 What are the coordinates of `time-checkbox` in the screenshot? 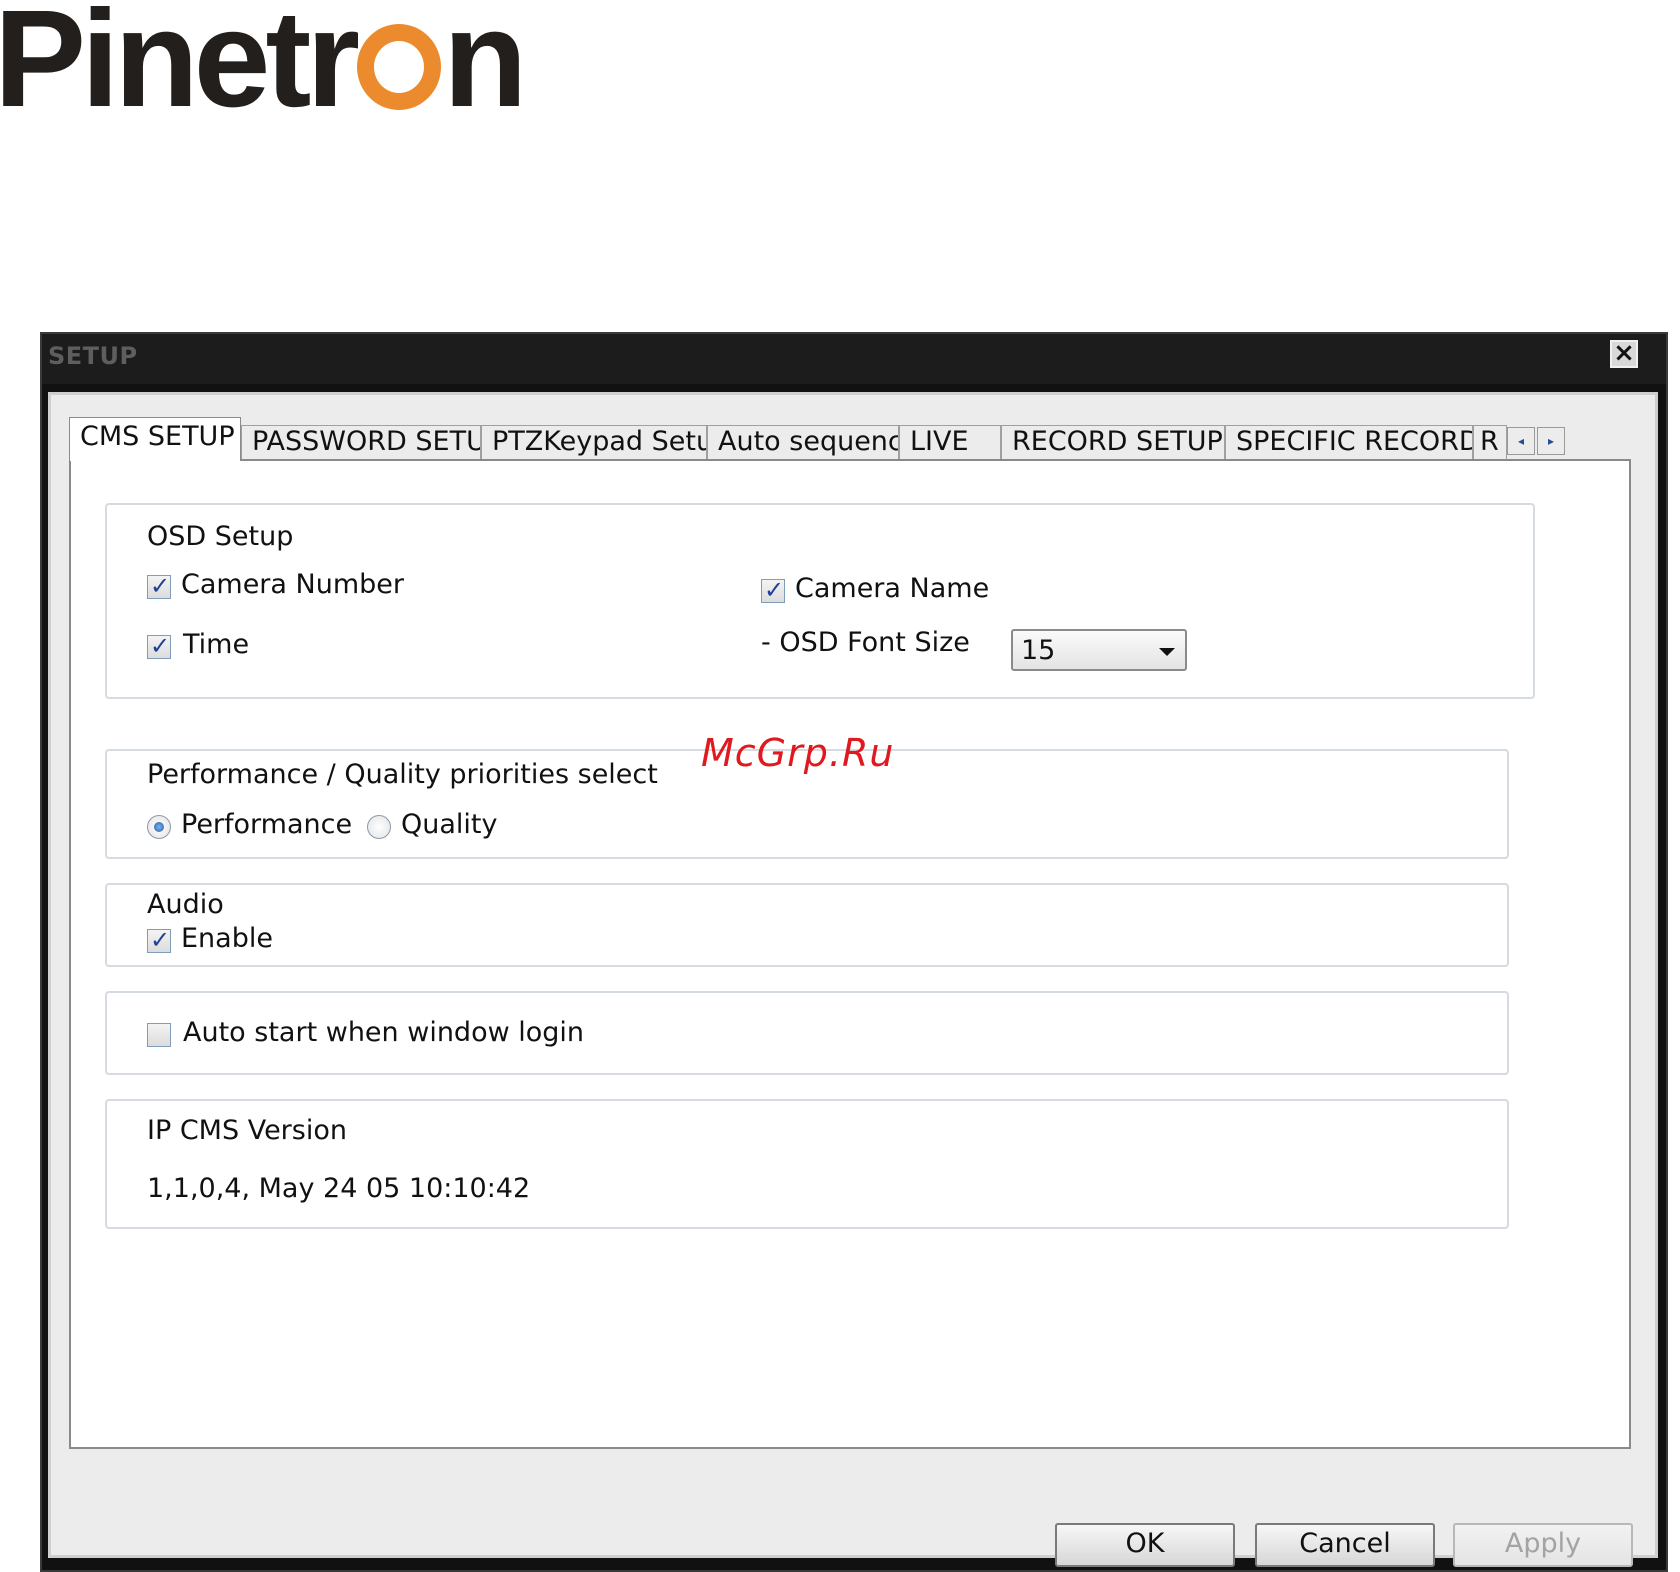 It's located at (159, 646).